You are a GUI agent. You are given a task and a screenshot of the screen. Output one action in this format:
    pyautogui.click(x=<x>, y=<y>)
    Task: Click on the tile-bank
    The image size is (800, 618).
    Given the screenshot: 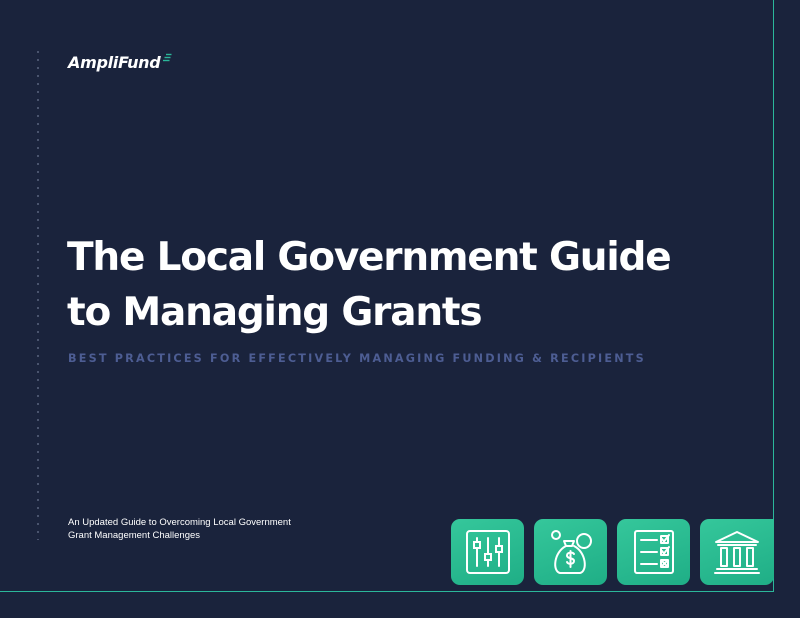 What is the action you would take?
    pyautogui.click(x=737, y=552)
    